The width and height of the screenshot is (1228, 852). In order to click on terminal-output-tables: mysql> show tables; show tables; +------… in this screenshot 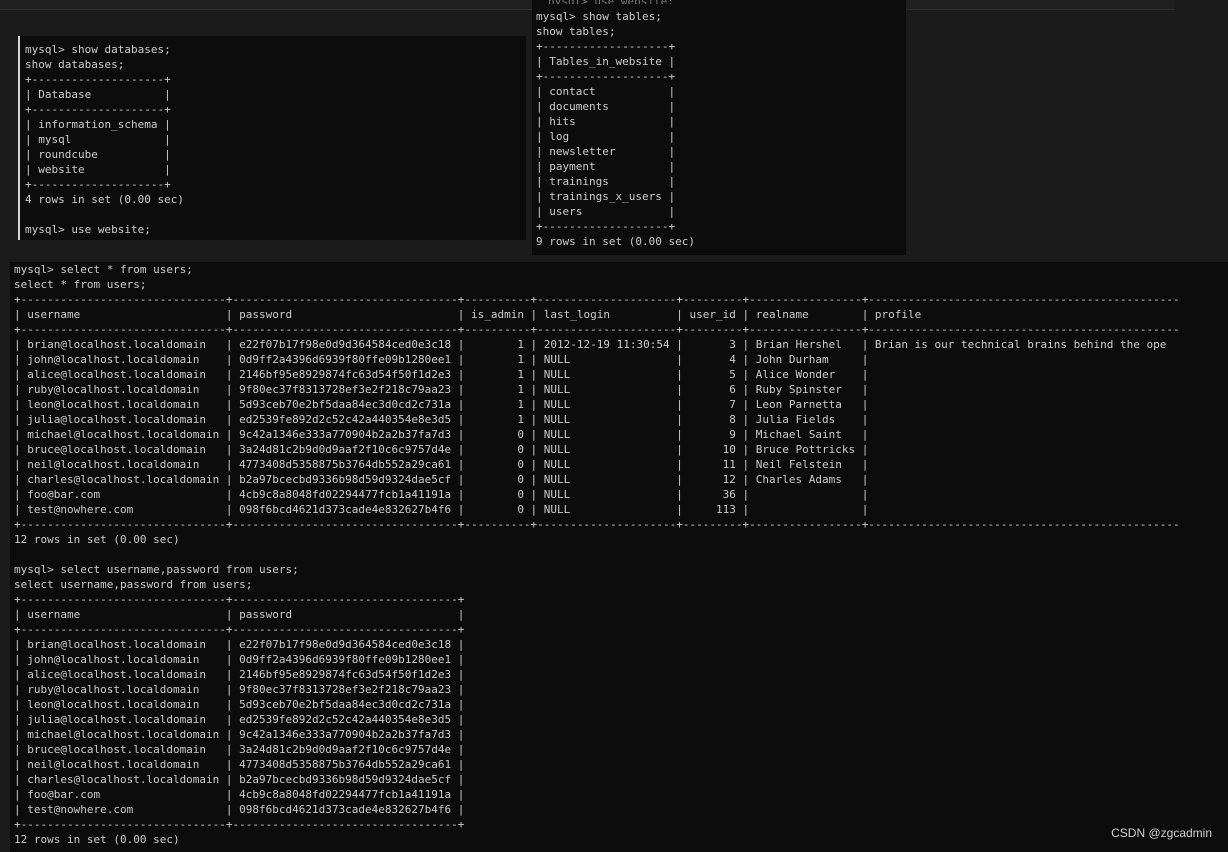, I will do `click(615, 129)`.